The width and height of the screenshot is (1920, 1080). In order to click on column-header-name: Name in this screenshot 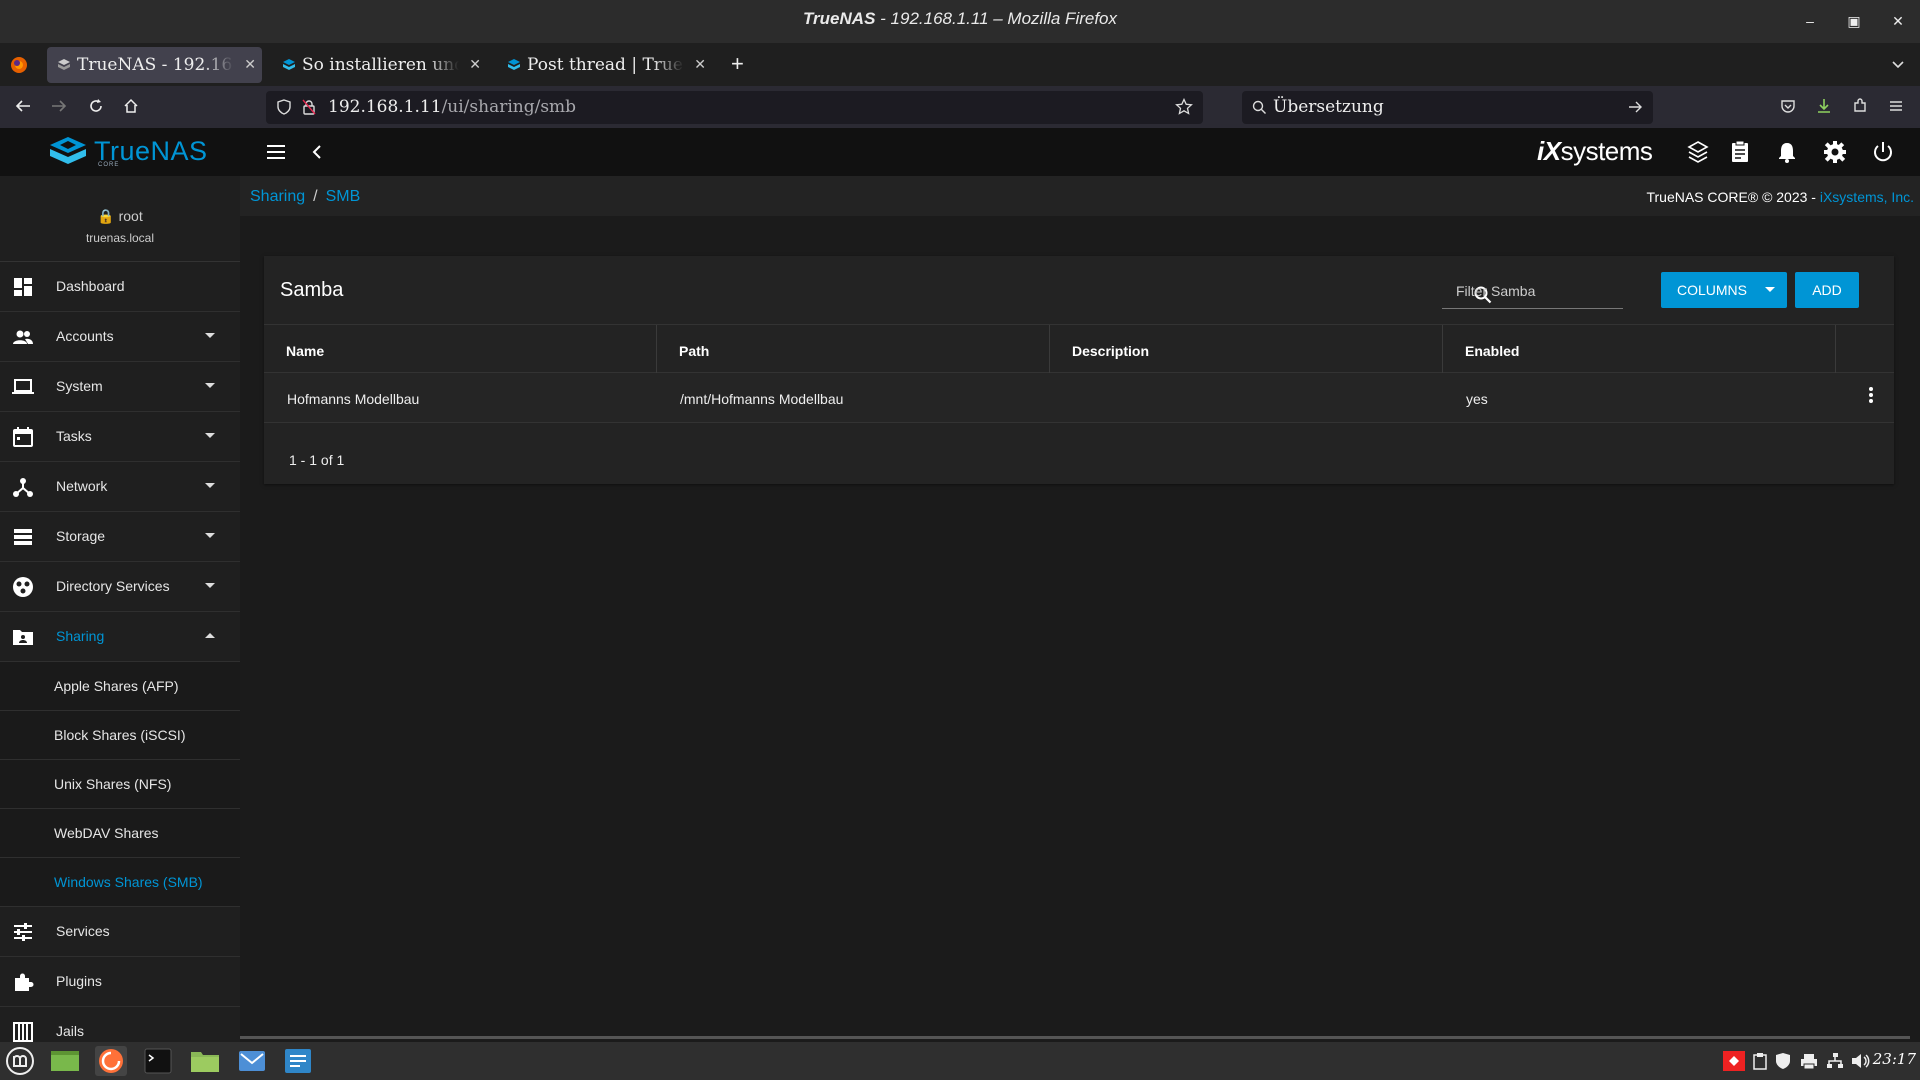, I will do `click(460, 349)`.